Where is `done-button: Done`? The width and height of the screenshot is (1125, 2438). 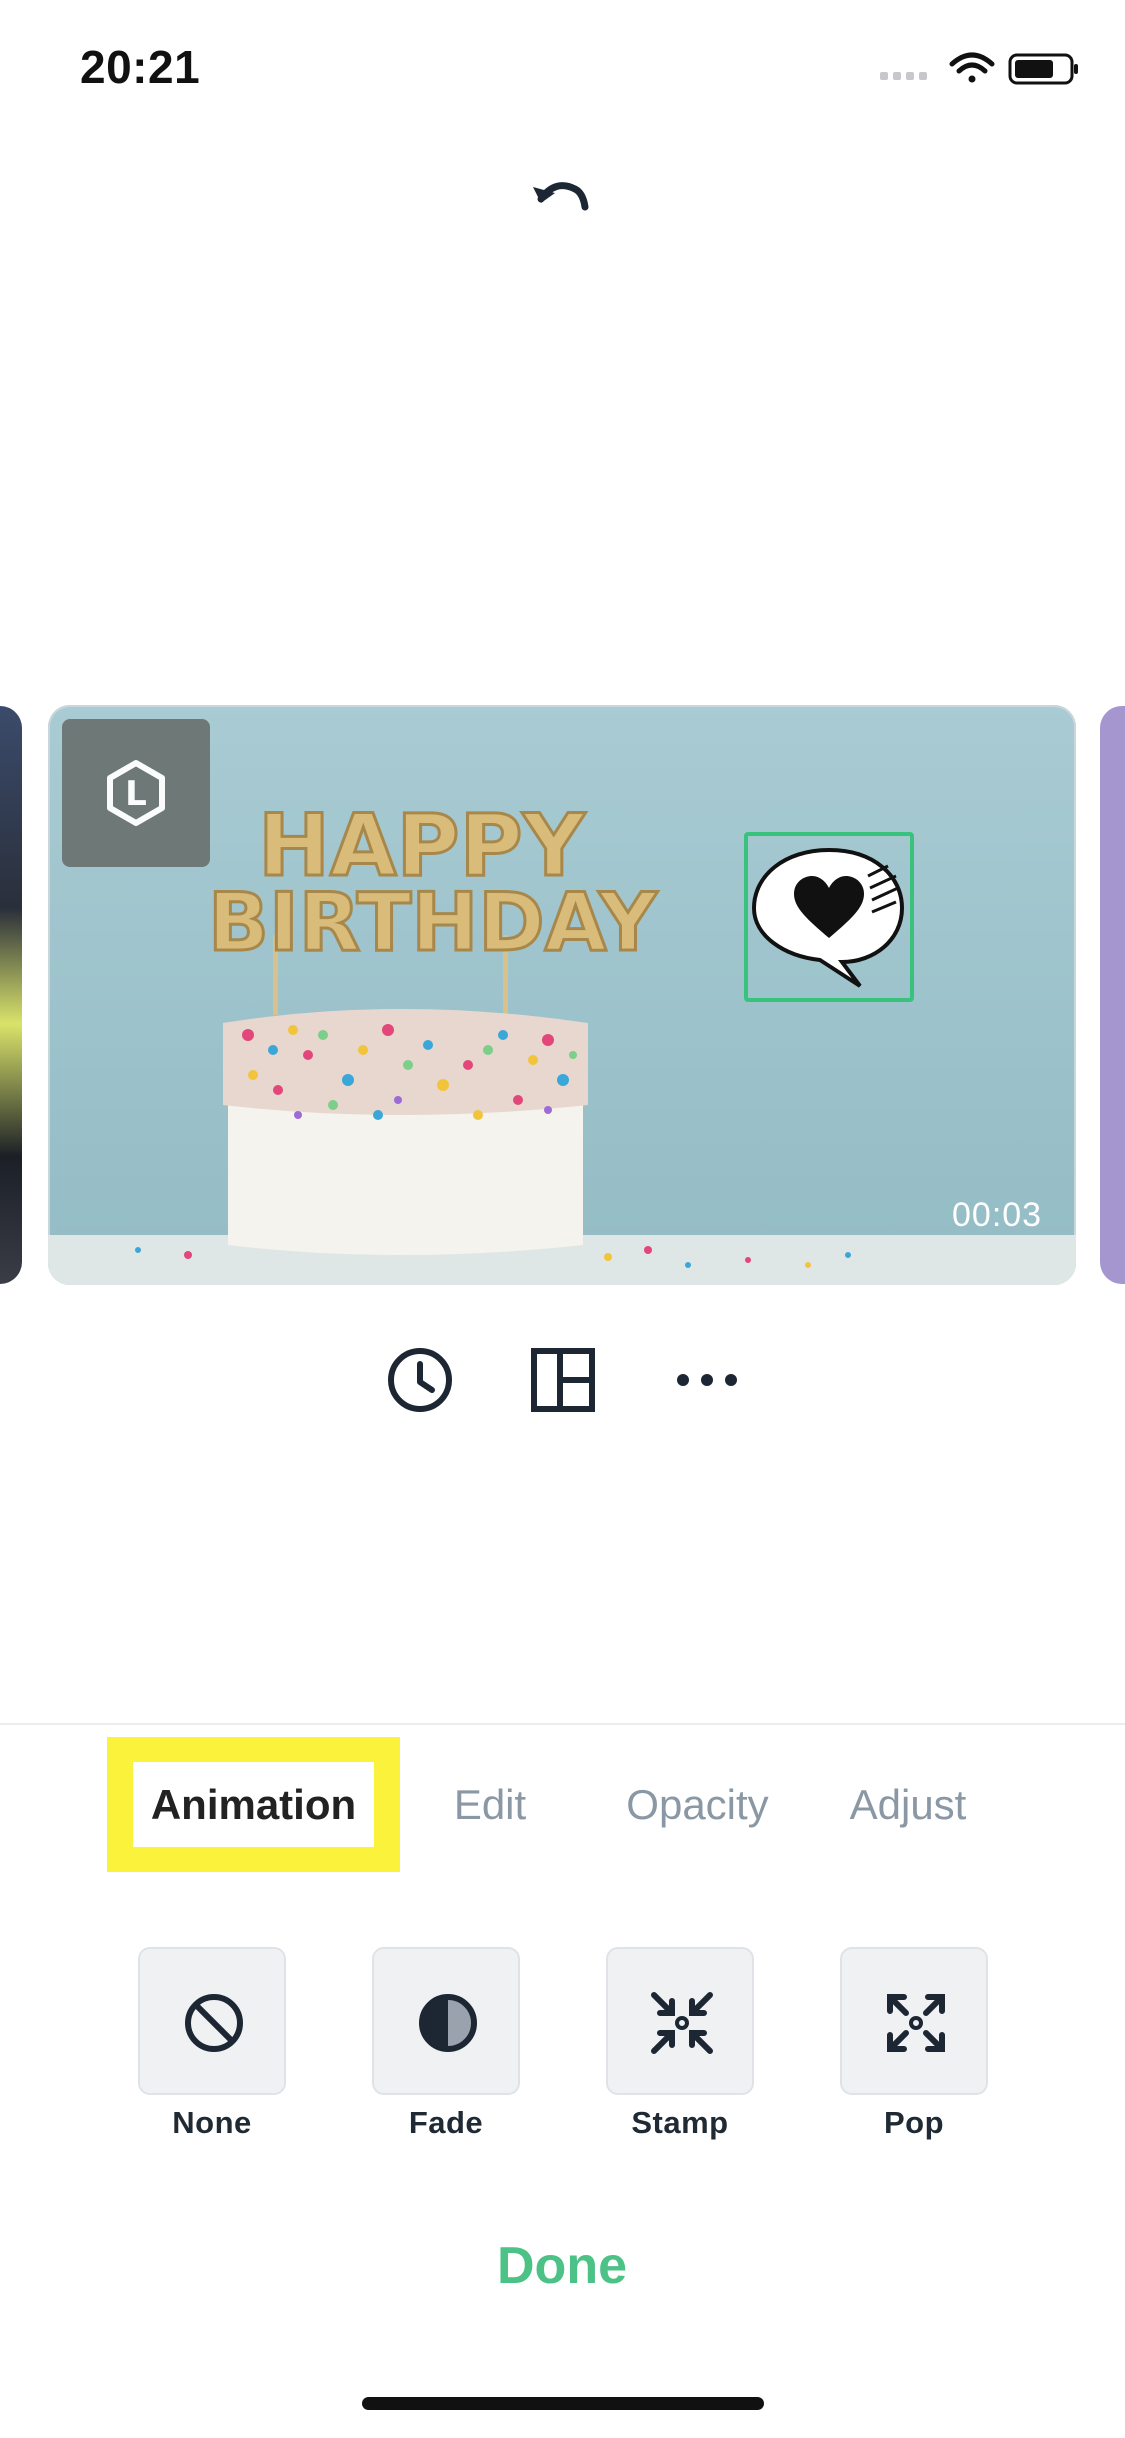
done-button: Done is located at coordinates (562, 2266).